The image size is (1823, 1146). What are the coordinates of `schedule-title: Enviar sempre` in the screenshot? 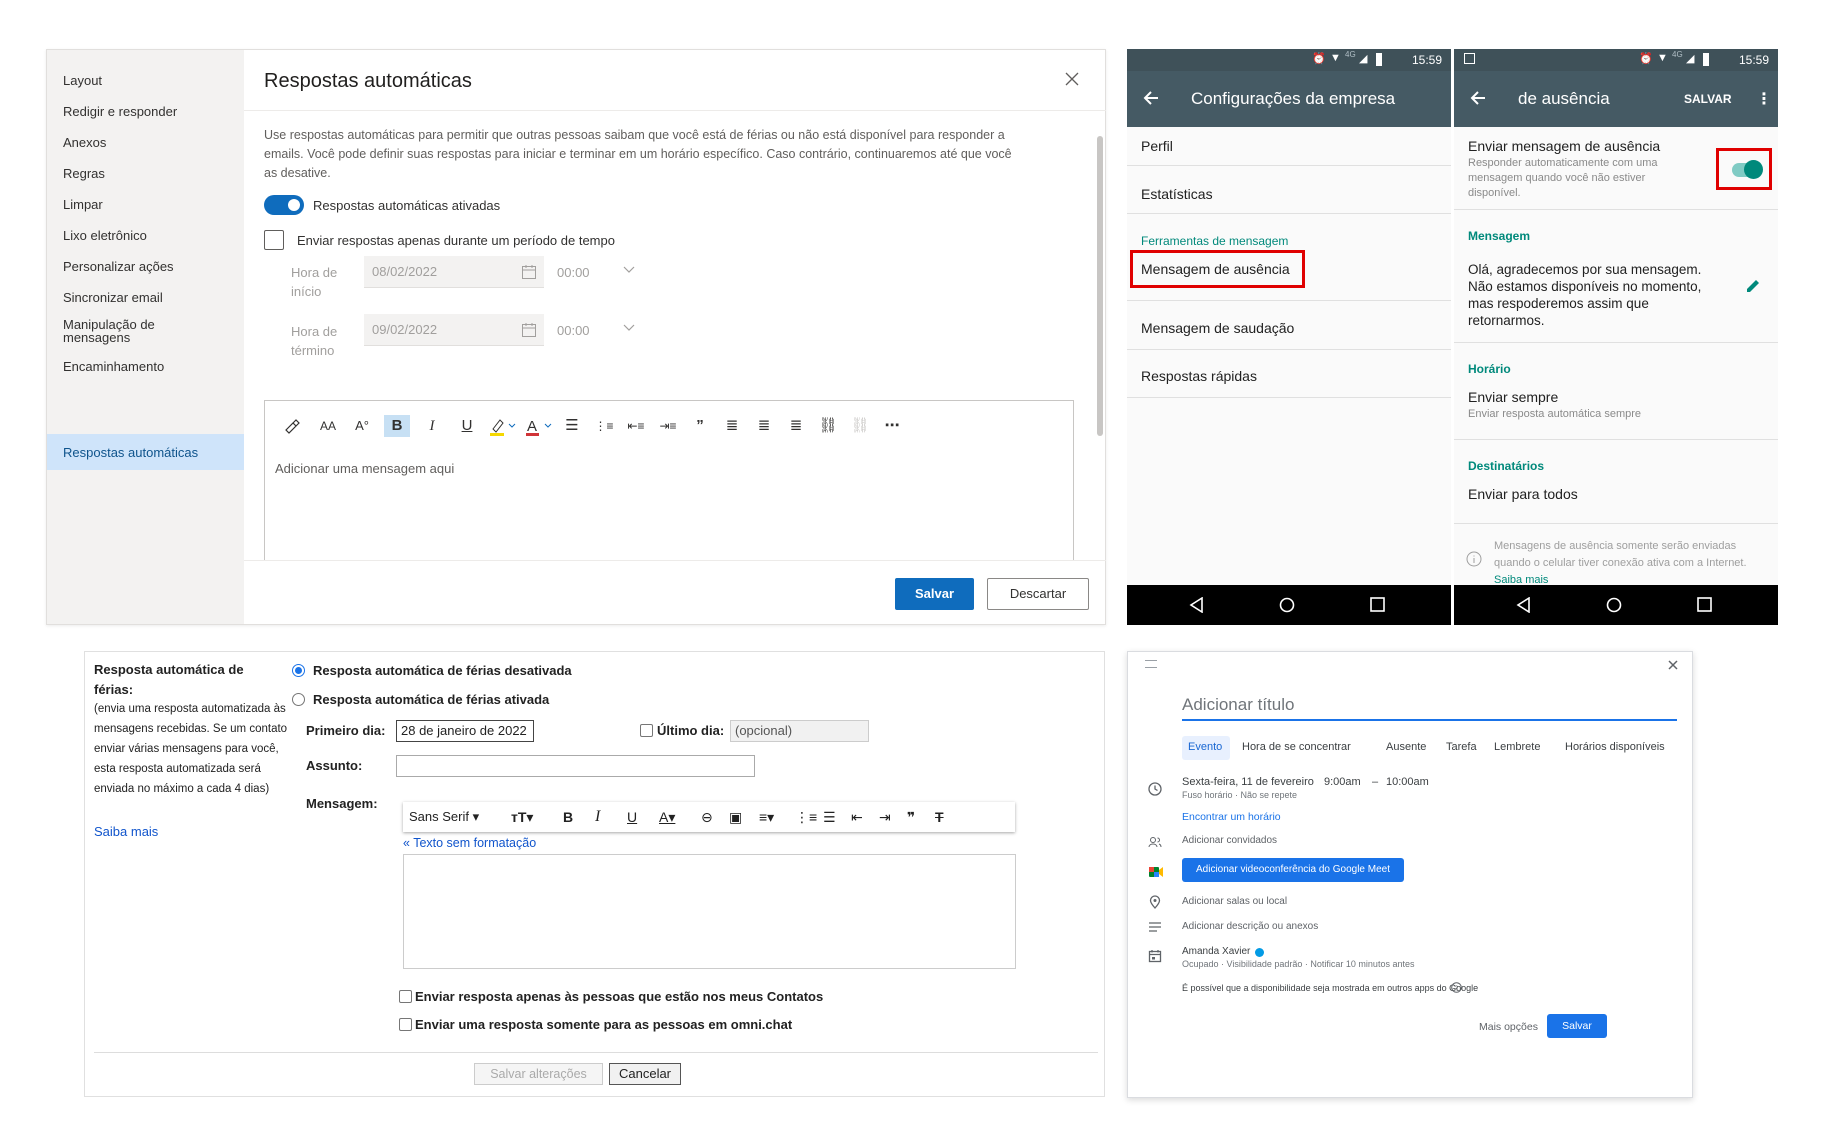 It's located at (1513, 397).